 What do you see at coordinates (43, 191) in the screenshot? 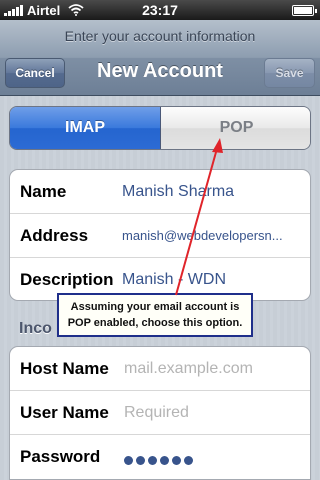
I see `name-label: Name` at bounding box center [43, 191].